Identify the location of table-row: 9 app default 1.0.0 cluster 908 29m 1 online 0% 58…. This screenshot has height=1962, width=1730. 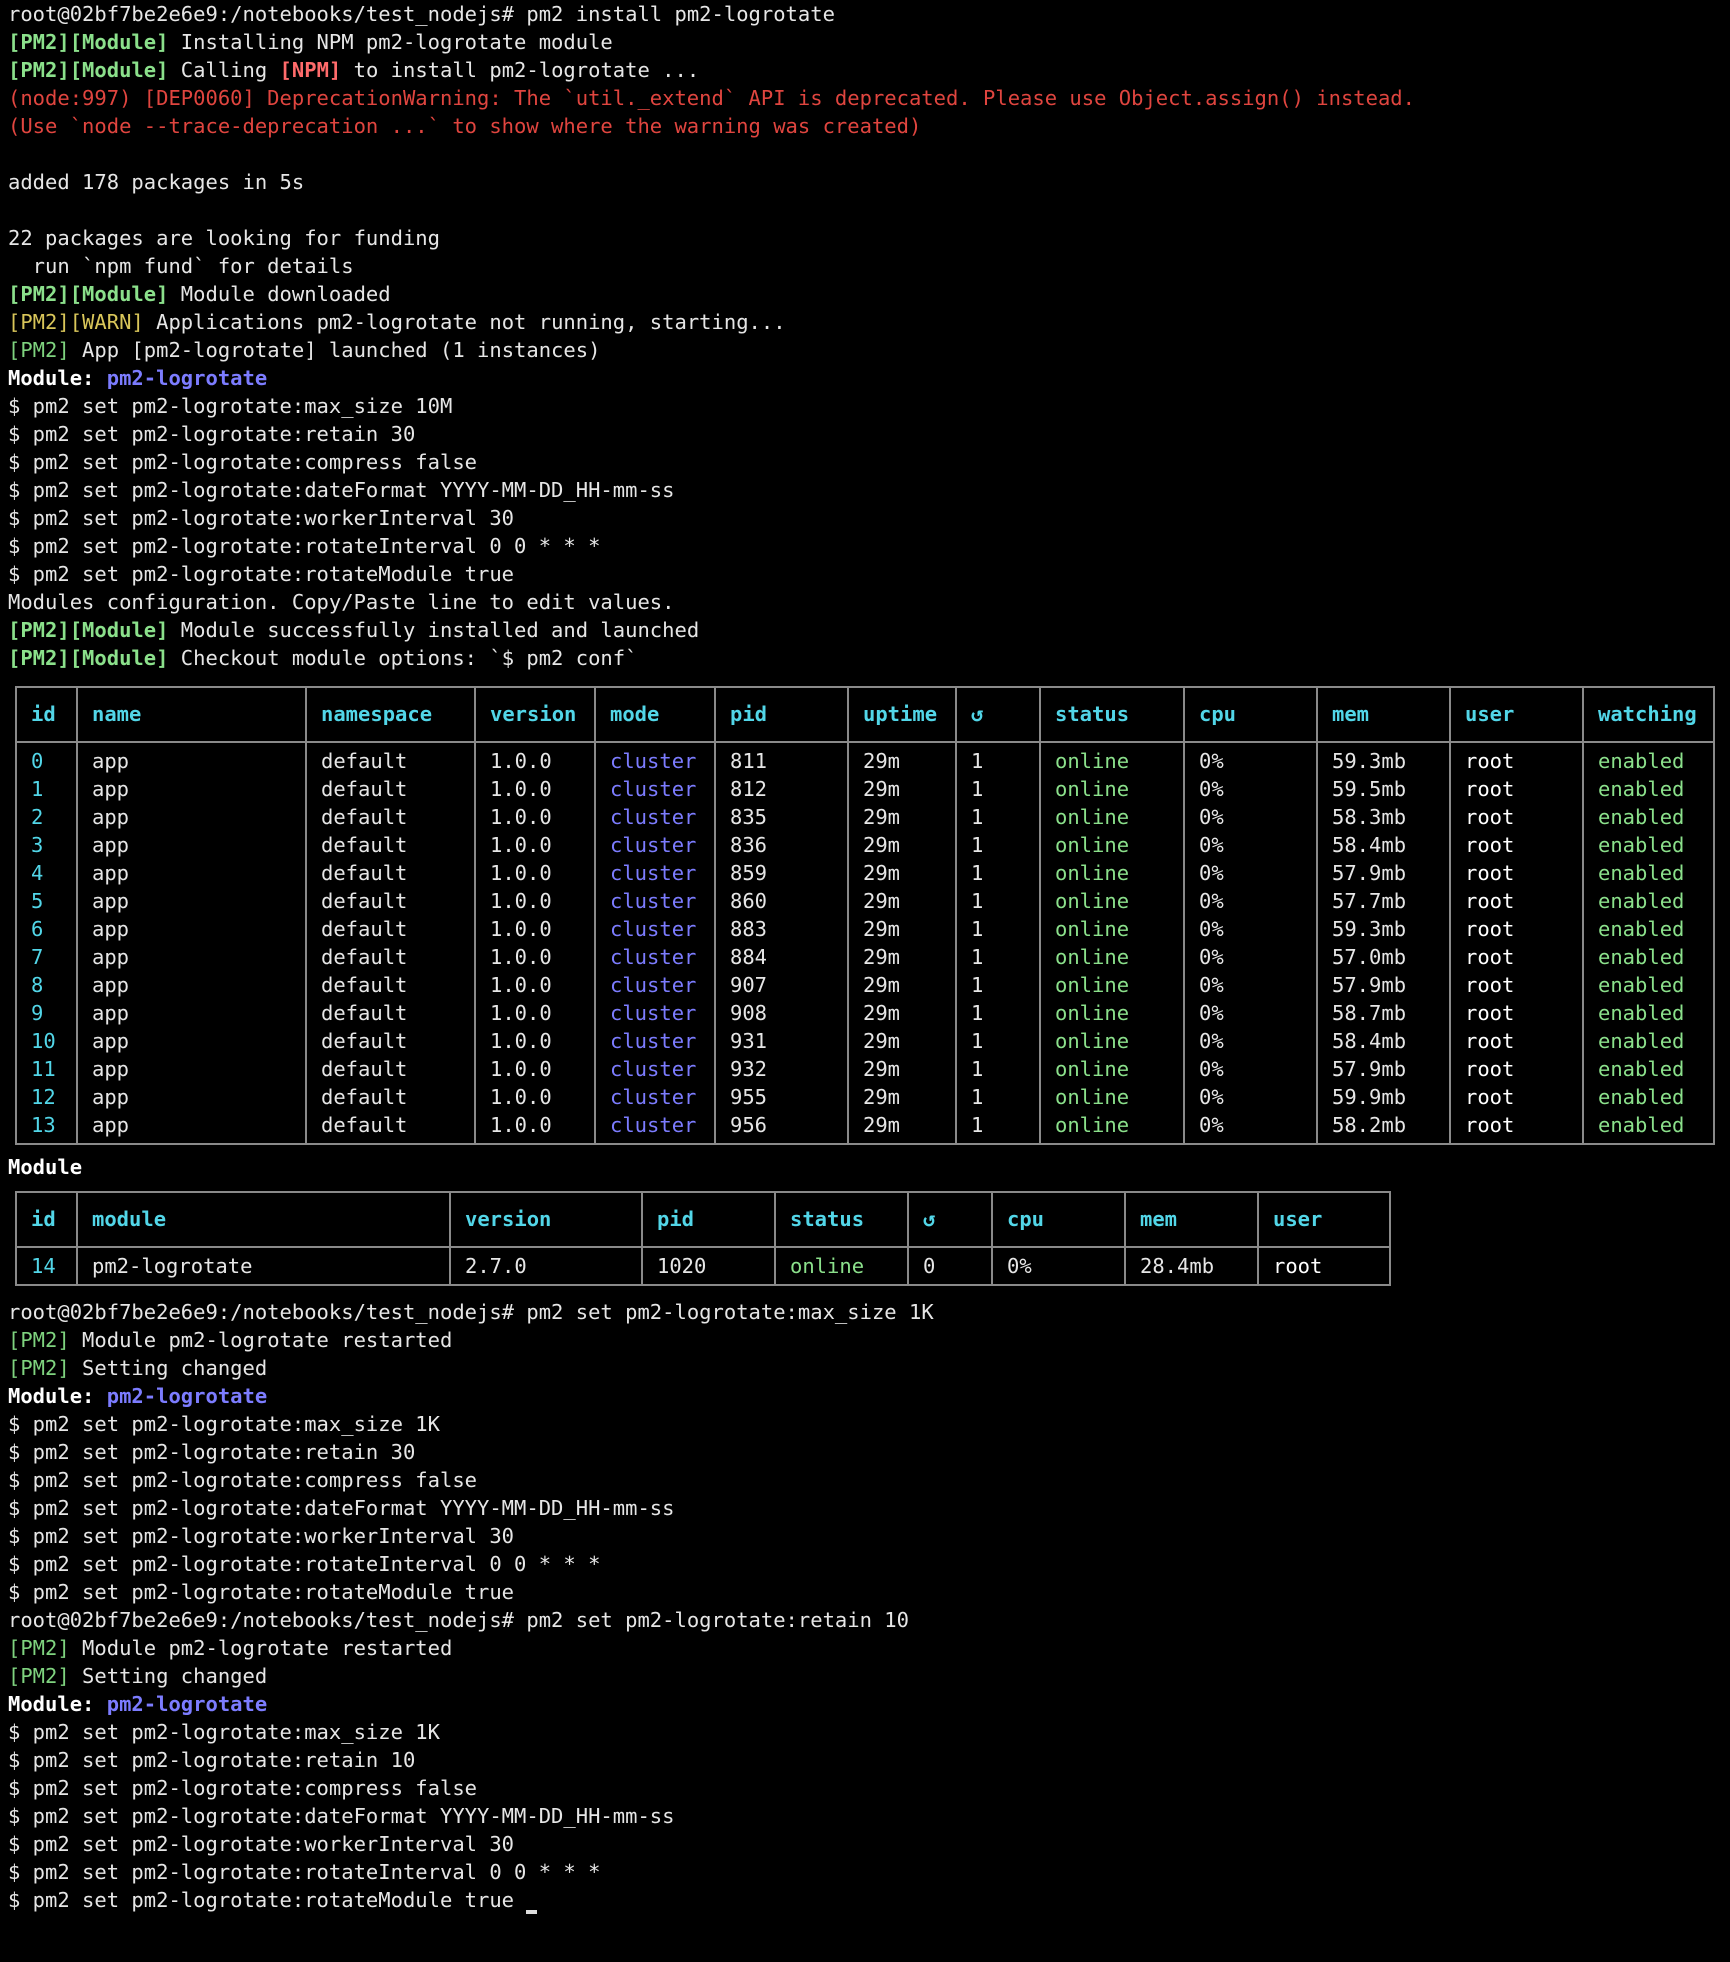
(865, 1013).